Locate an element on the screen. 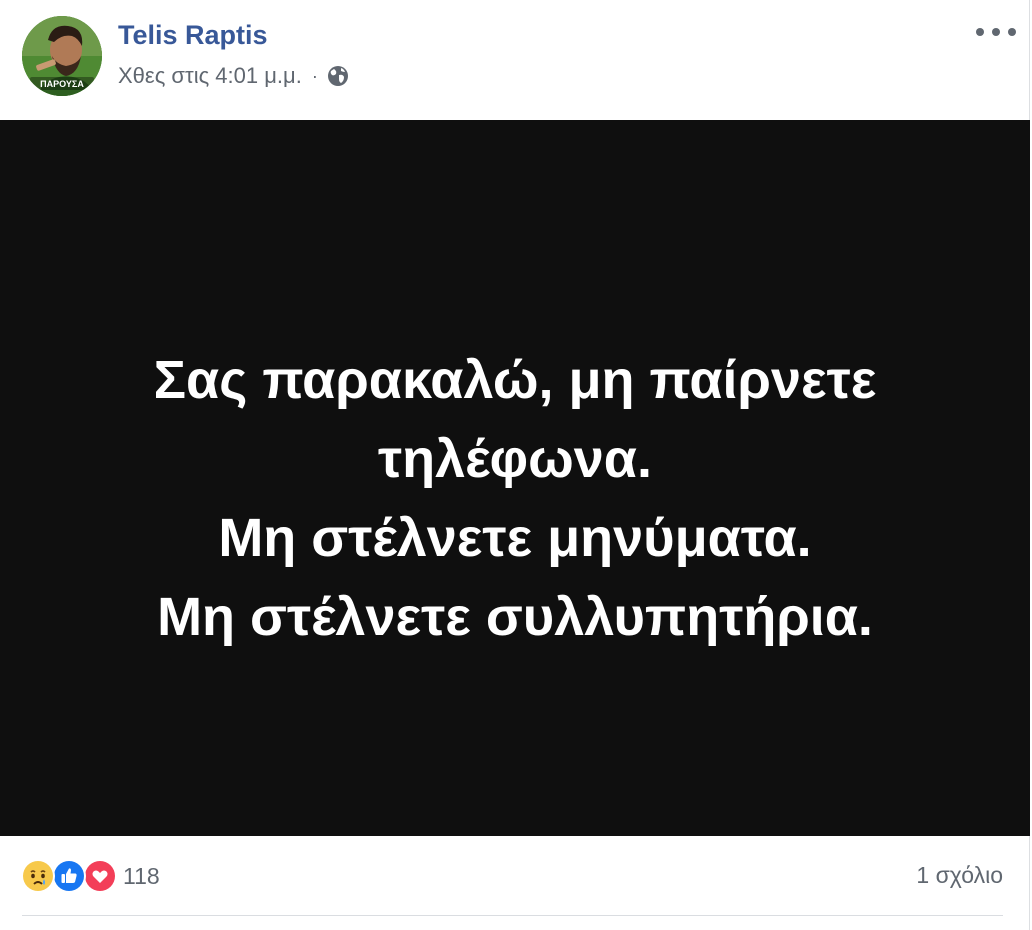 The height and width of the screenshot is (930, 1032). post-timestamp-link: Χθες στις 4:01 μ.μ. is located at coordinates (210, 76).